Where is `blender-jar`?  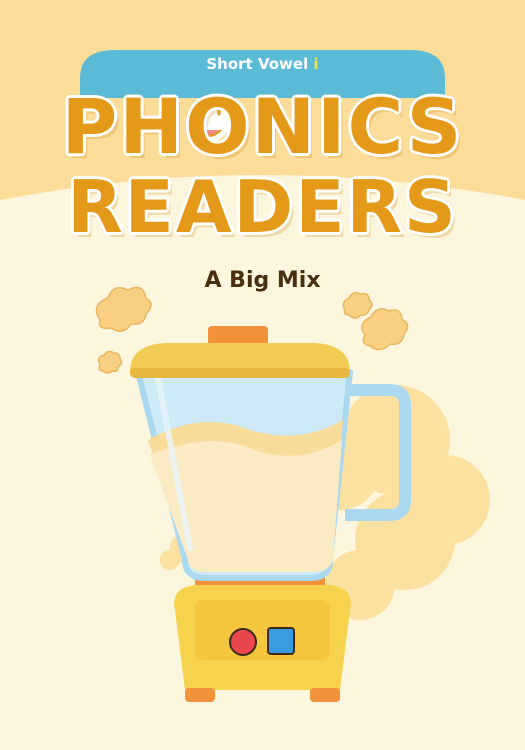
blender-jar is located at coordinates (244, 475).